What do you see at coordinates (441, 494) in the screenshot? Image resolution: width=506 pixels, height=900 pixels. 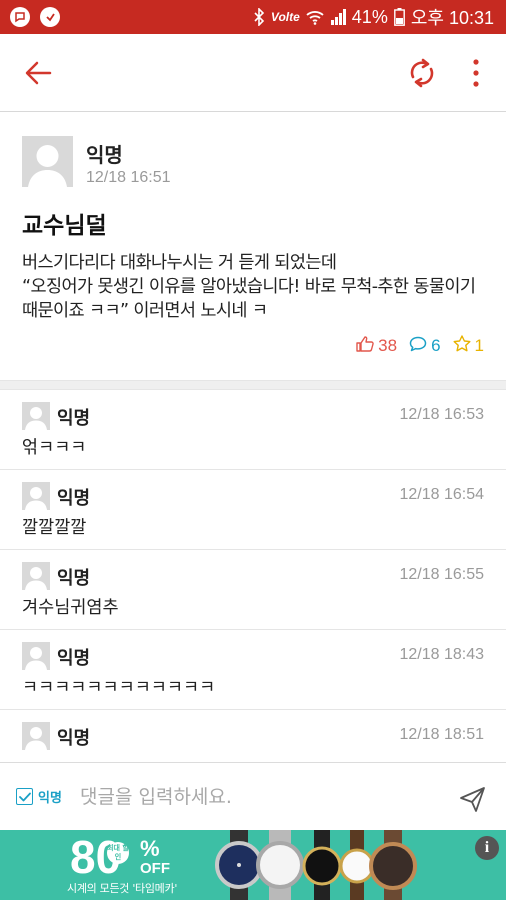 I see `comment-time: 12/18 16:54` at bounding box center [441, 494].